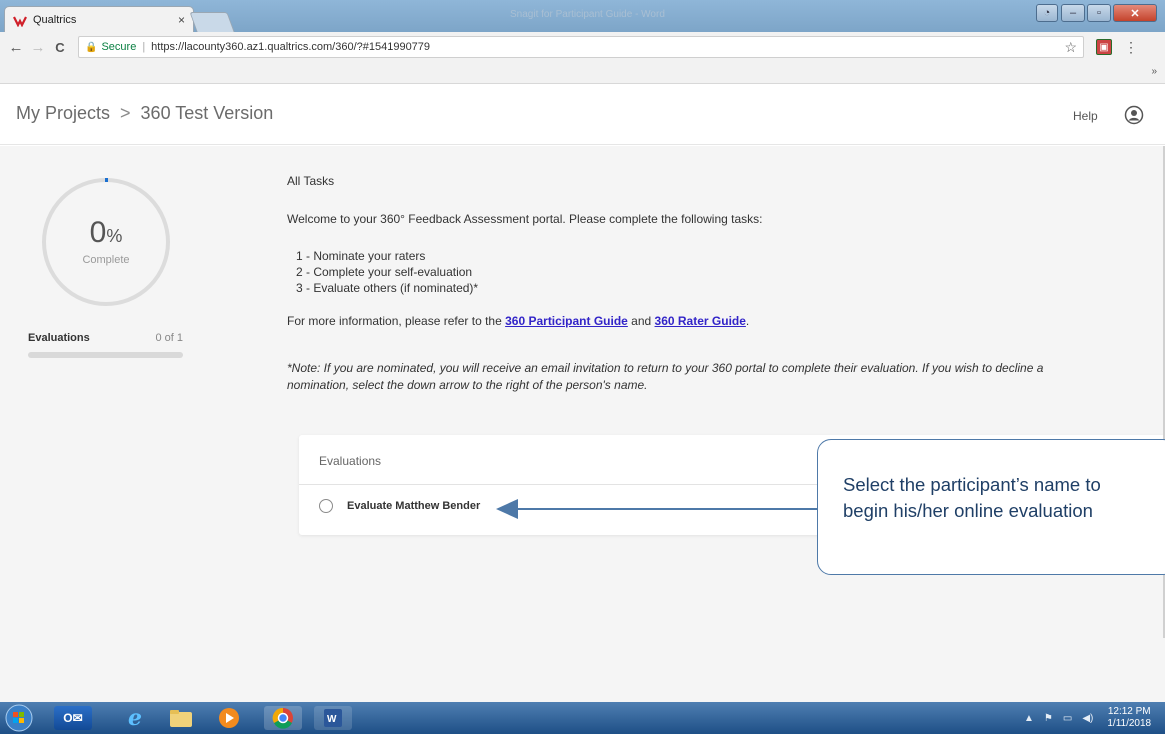 The image size is (1165, 734). Describe the element at coordinates (582, 718) in the screenshot. I see `windows-taskbar: O✉ e W ▲ ⚑ ▭ ◀) 12:12 PM 1/11/2018` at that location.